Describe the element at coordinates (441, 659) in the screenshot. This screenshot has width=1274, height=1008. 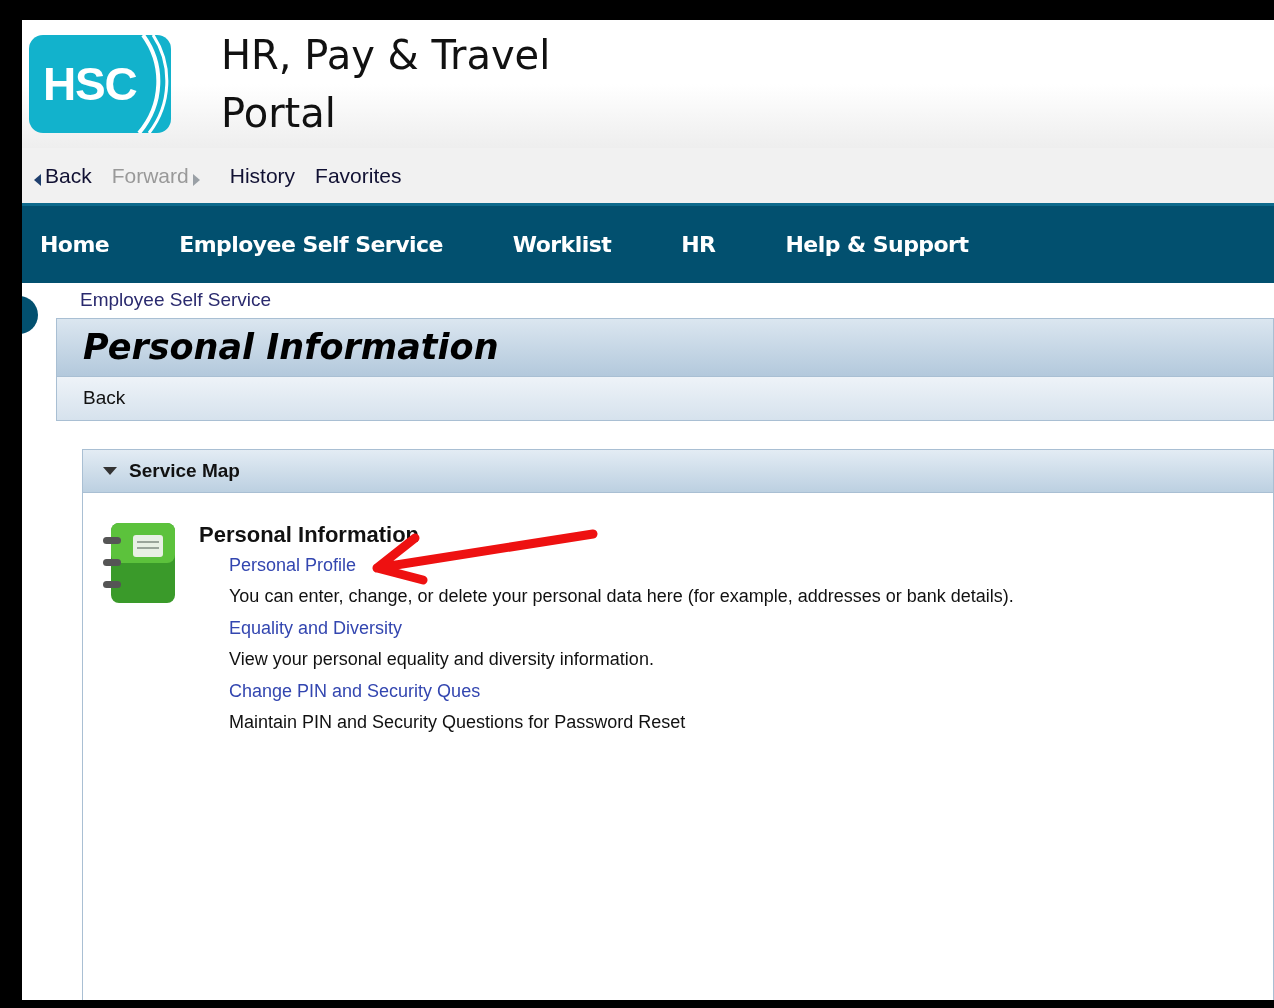
I see `service-description: View your personal equality and diversity information.` at that location.